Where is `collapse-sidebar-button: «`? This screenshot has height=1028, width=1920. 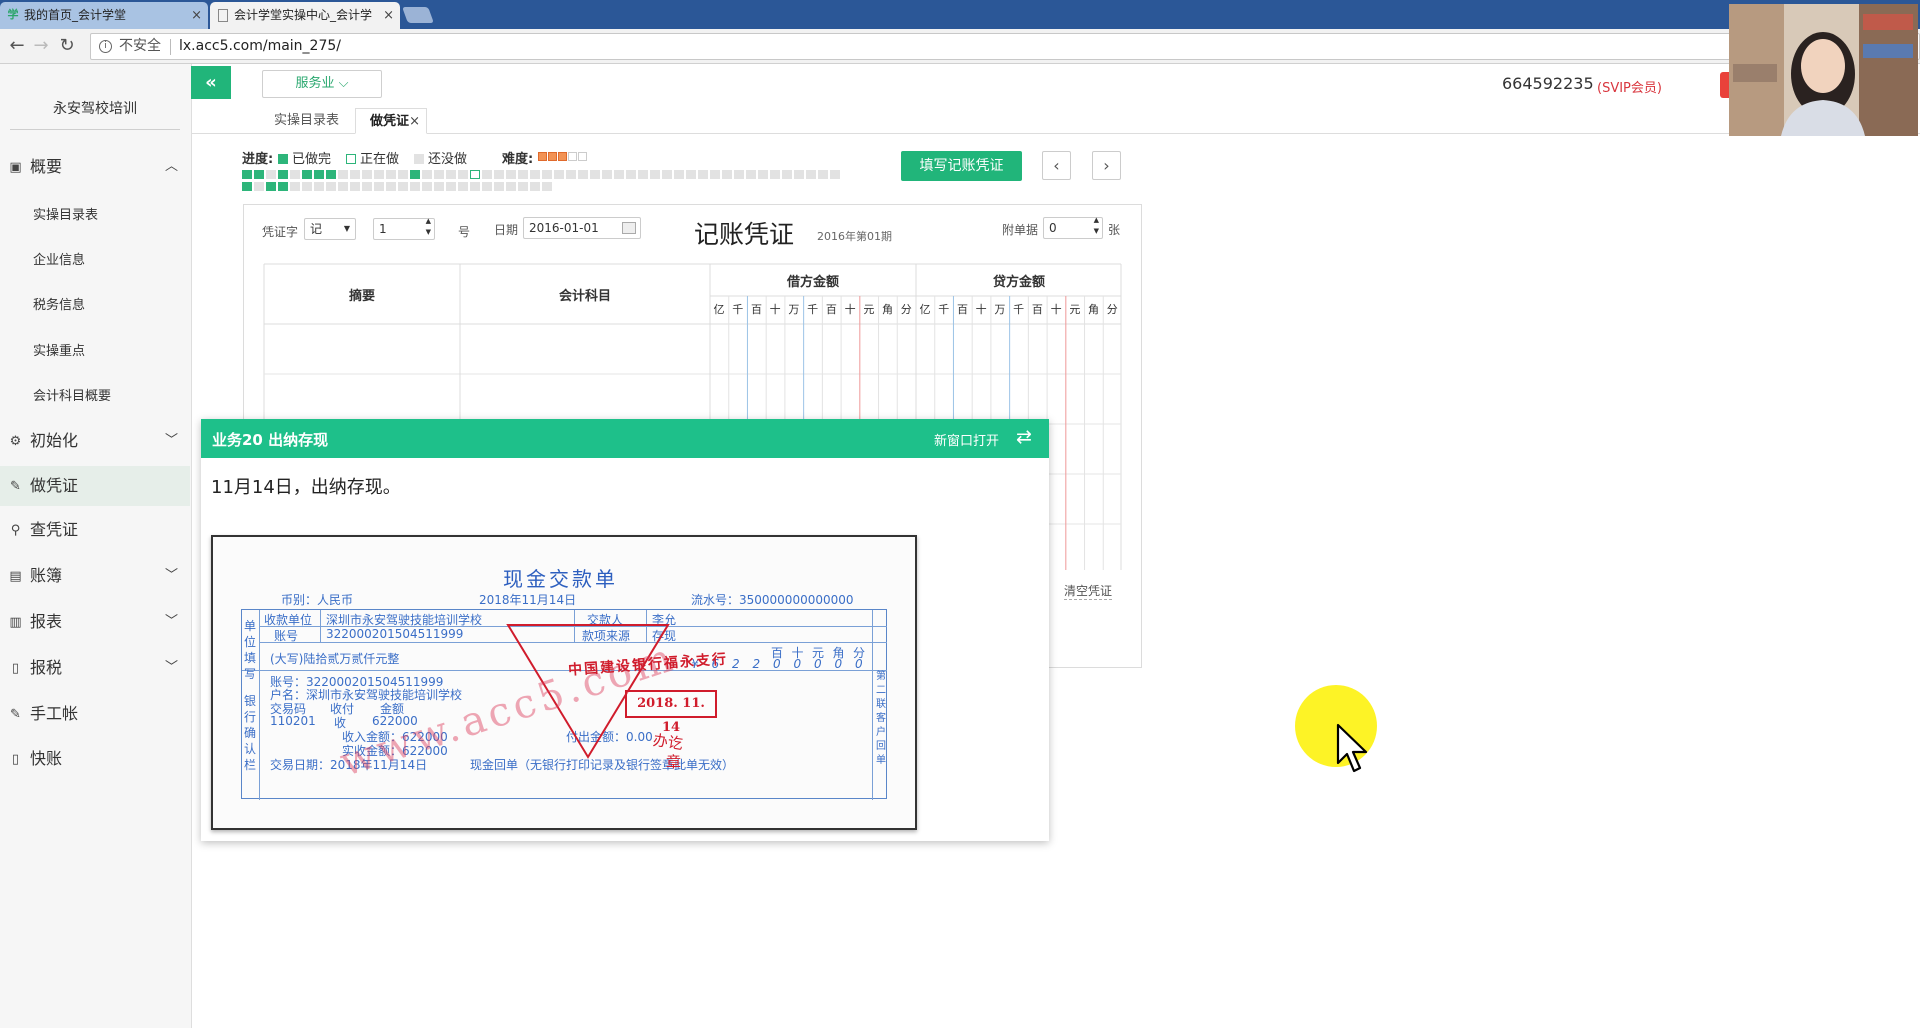 collapse-sidebar-button: « is located at coordinates (211, 82).